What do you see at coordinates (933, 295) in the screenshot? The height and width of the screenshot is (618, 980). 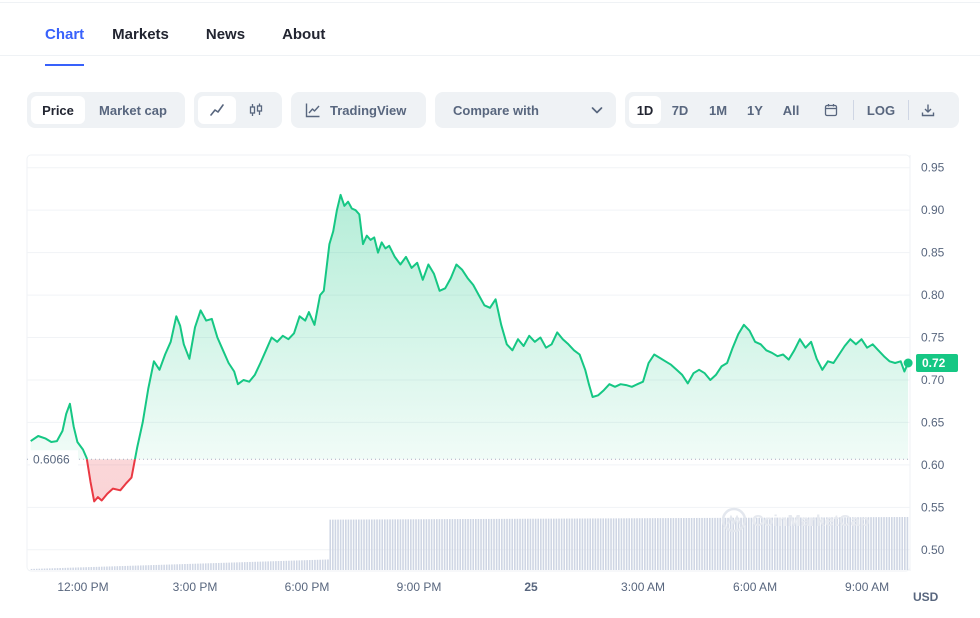 I see `y-tick-label: 0.80` at bounding box center [933, 295].